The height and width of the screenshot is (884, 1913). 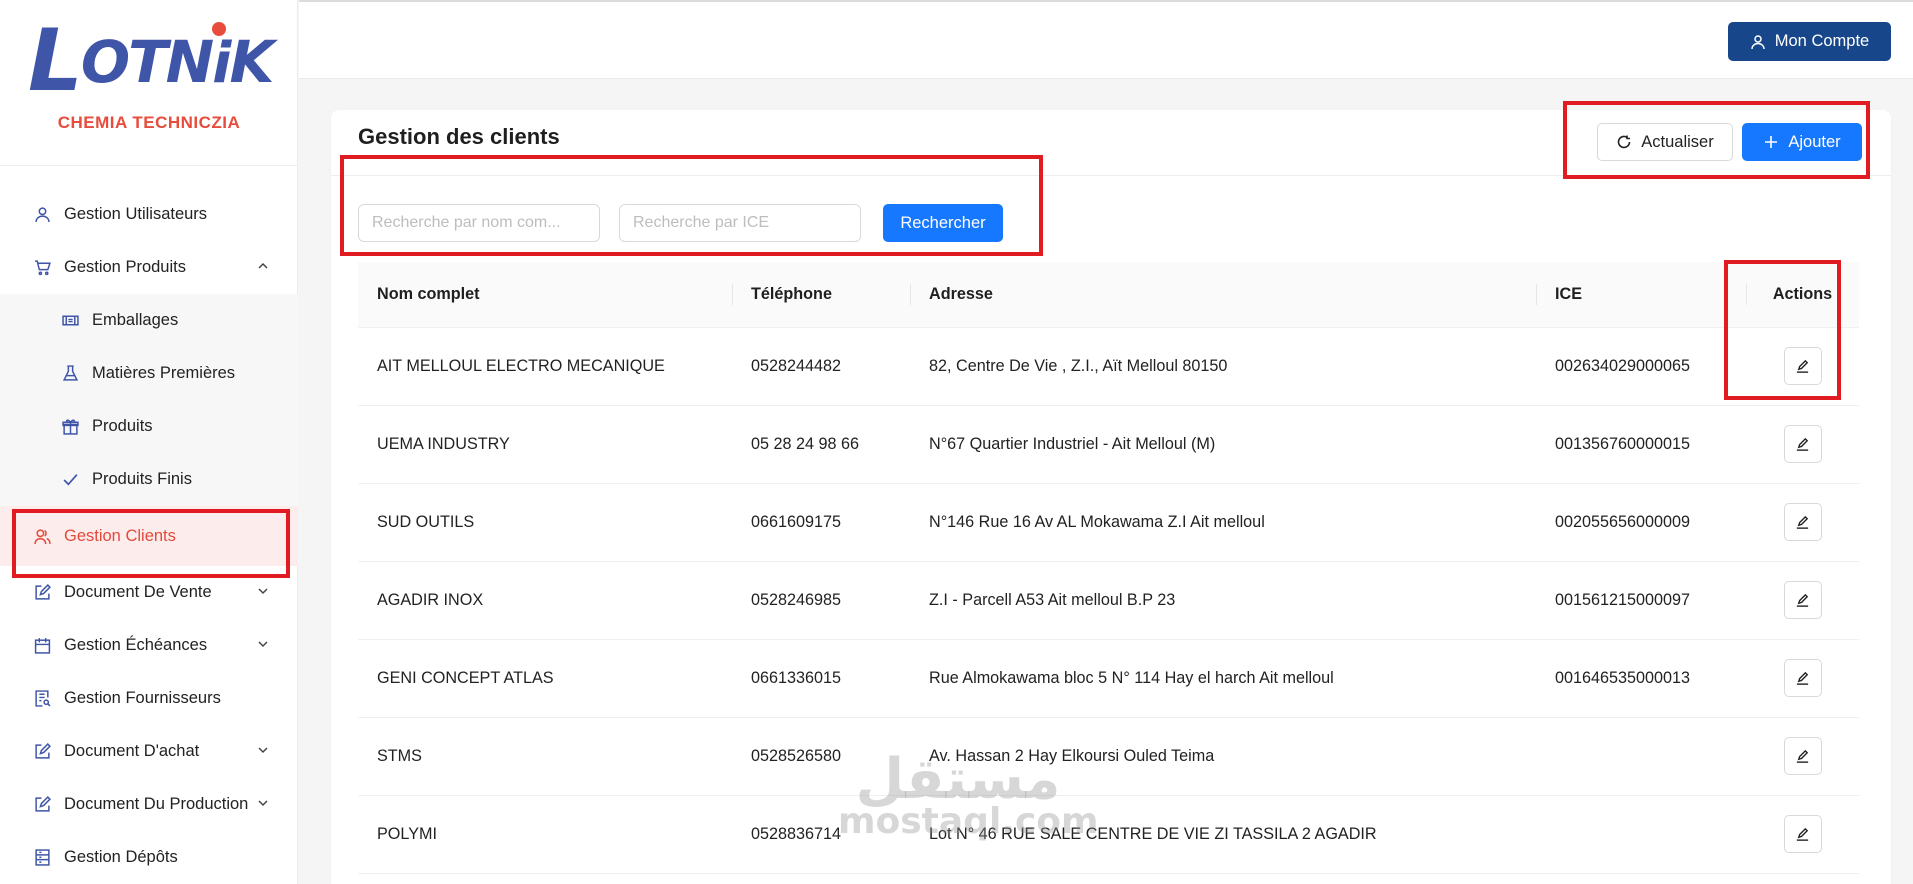 What do you see at coordinates (42, 858) in the screenshot?
I see `database-icon` at bounding box center [42, 858].